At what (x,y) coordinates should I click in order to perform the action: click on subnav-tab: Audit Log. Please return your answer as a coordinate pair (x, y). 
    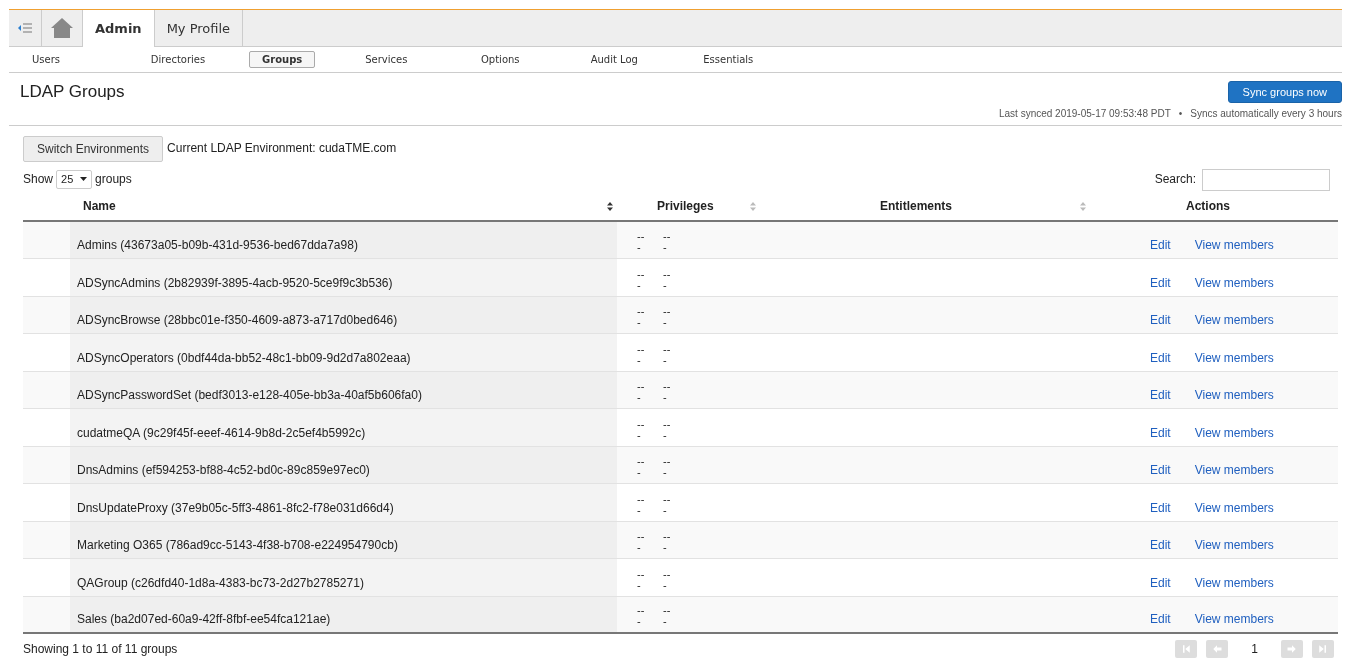
    Looking at the image, I should click on (614, 59).